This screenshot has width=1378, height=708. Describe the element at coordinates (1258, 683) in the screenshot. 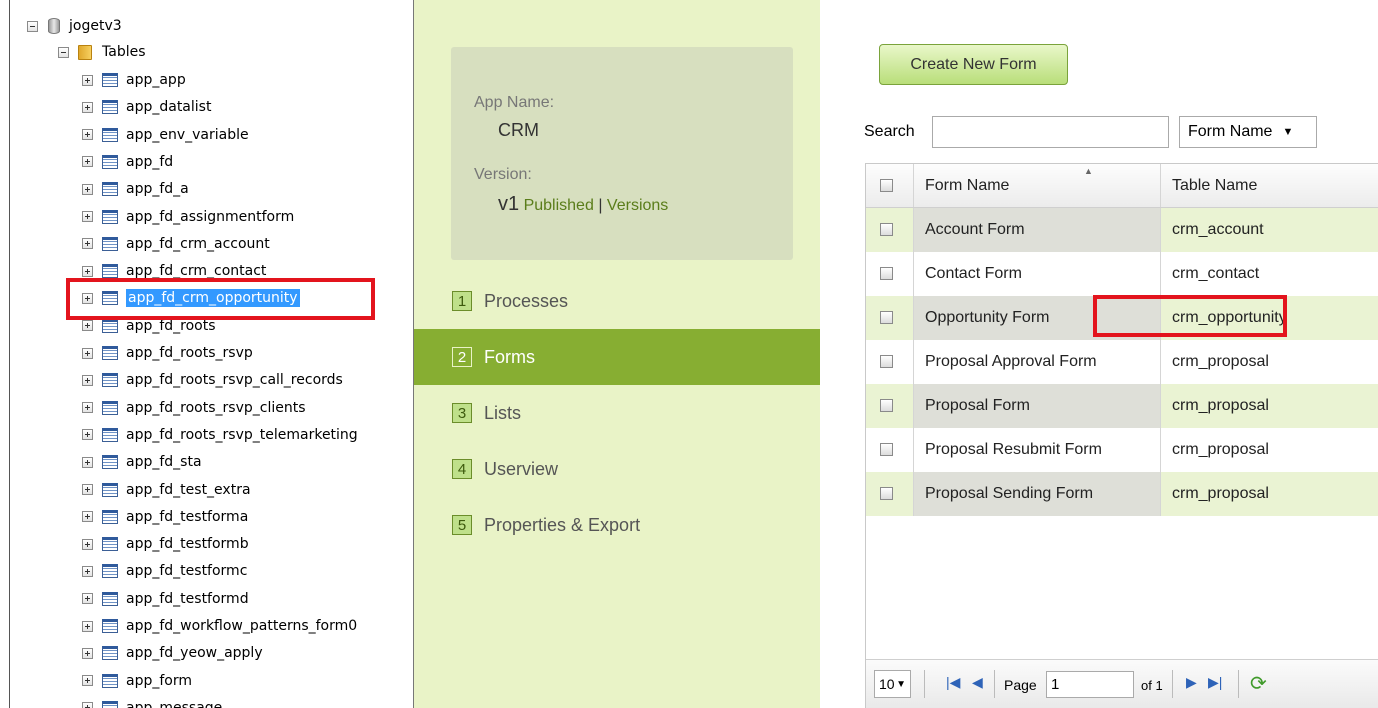

I see `refresh-icon: ⟳` at that location.